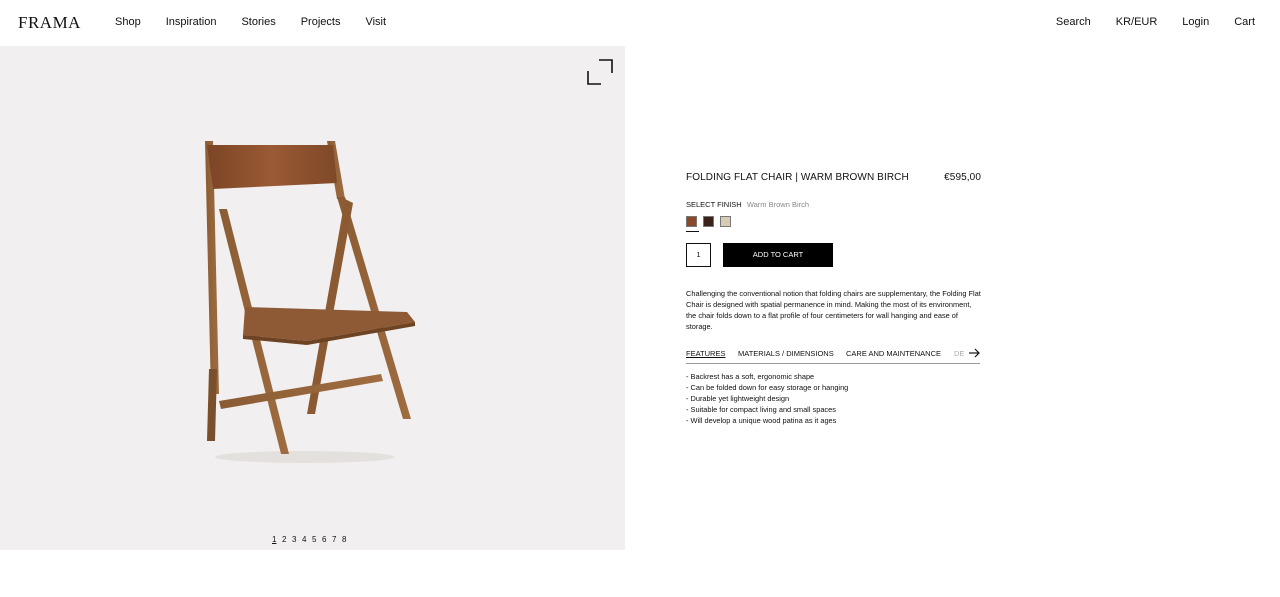  Describe the element at coordinates (277, 539) in the screenshot. I see `page-1: 1` at that location.